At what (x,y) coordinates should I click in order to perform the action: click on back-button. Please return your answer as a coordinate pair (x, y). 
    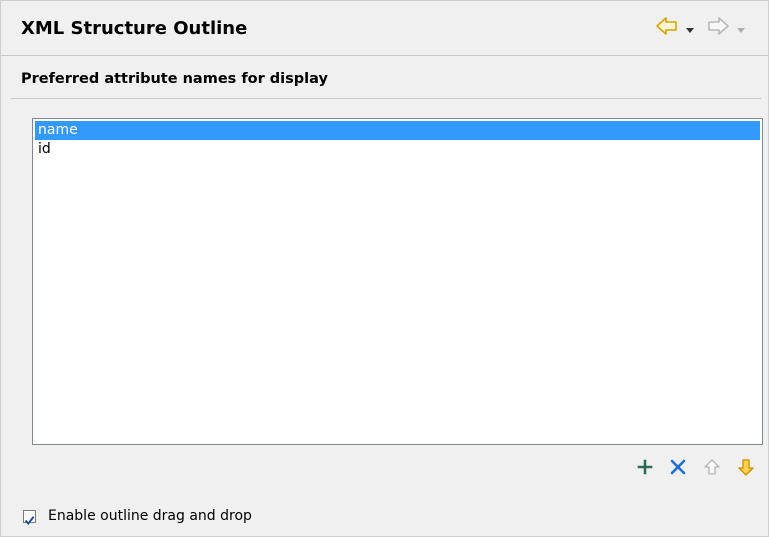
    Looking at the image, I should click on (667, 27).